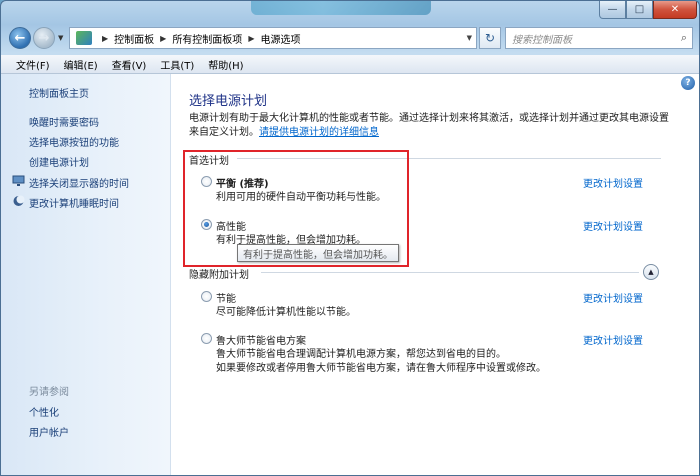 This screenshot has width=700, height=476. I want to click on sidebar-item-personalization: 个性化, so click(44, 411).